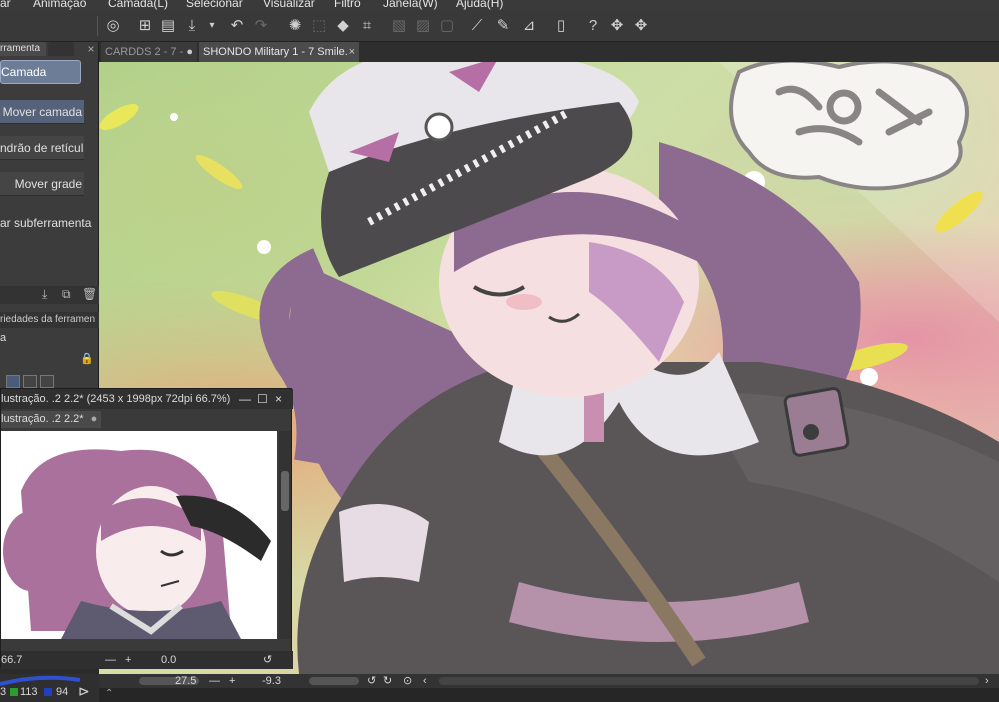 This screenshot has height=702, width=999. I want to click on subtool-camada: Camada, so click(40, 72).